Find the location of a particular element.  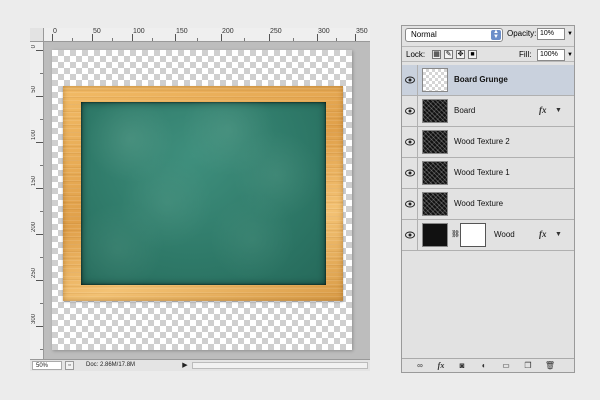

blend-mode-value: Normal is located at coordinates (424, 34).